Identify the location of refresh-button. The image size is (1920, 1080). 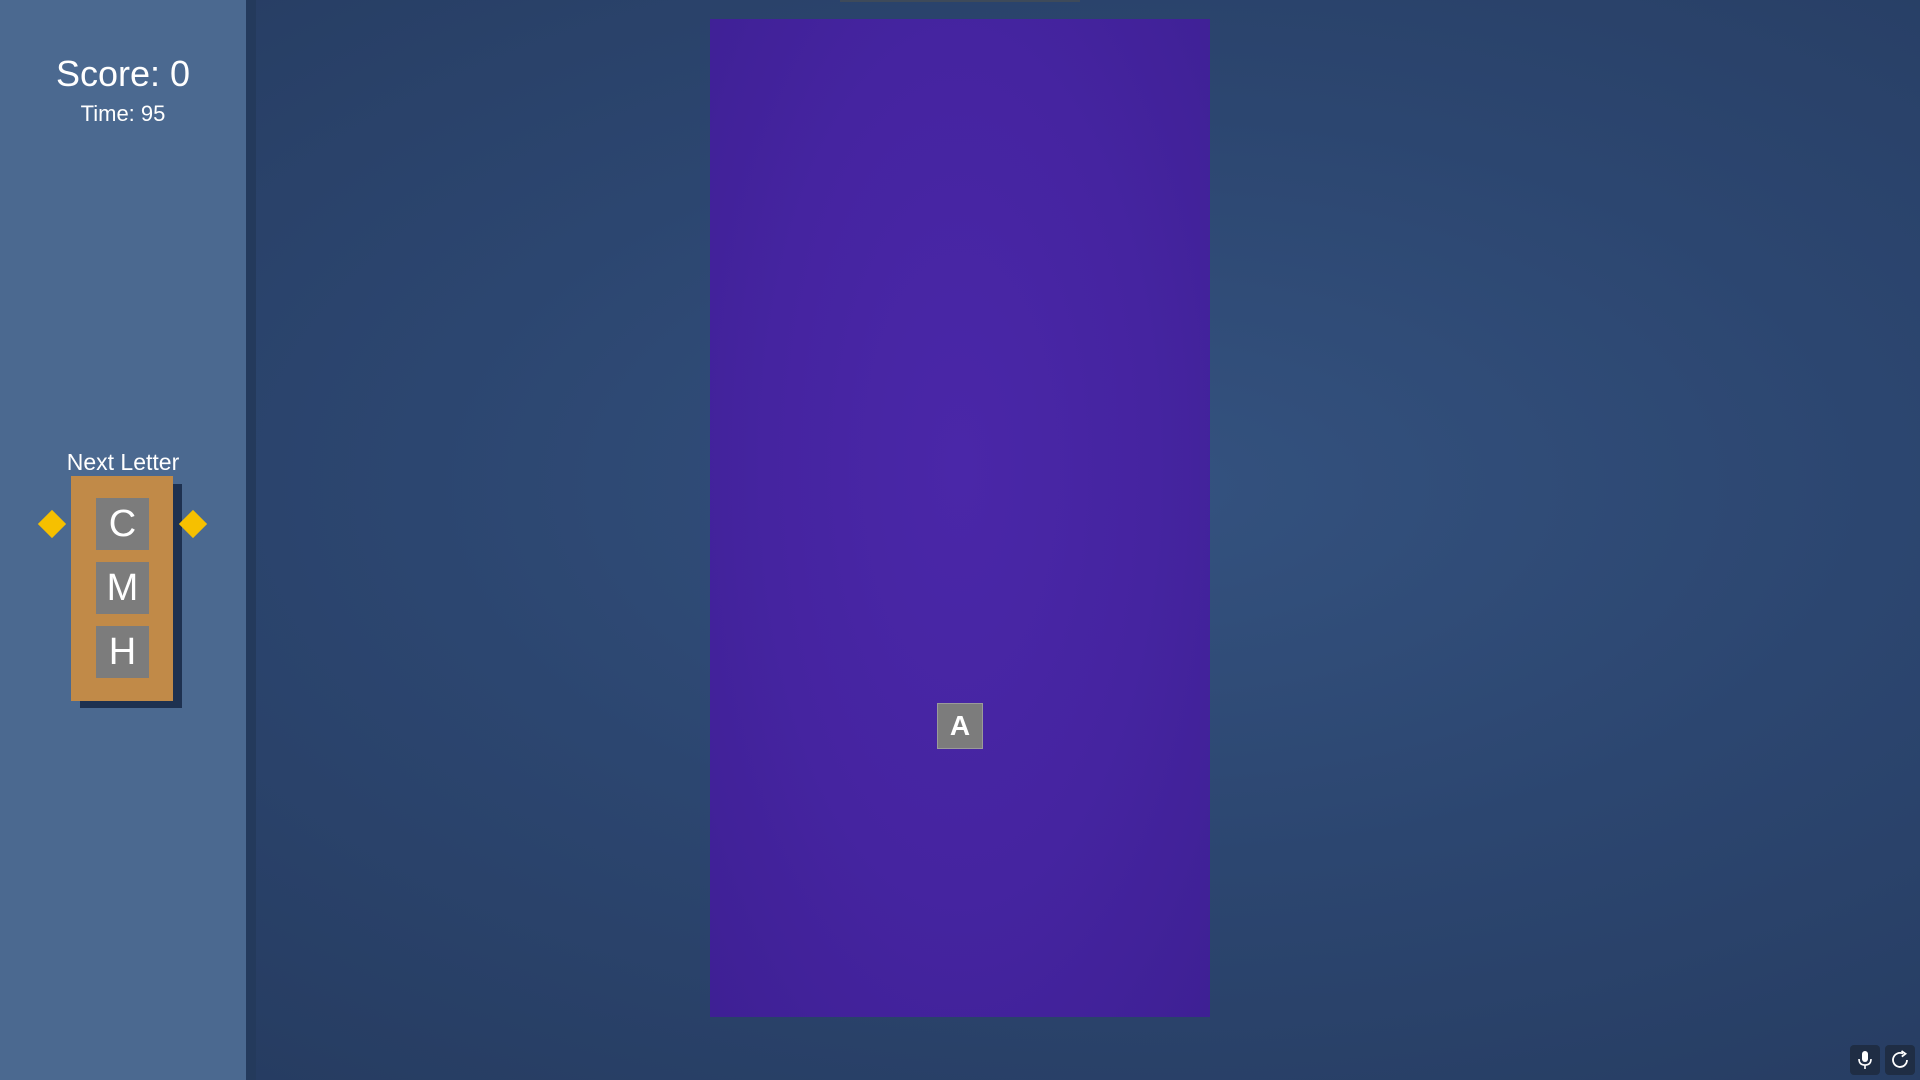
(1900, 1060).